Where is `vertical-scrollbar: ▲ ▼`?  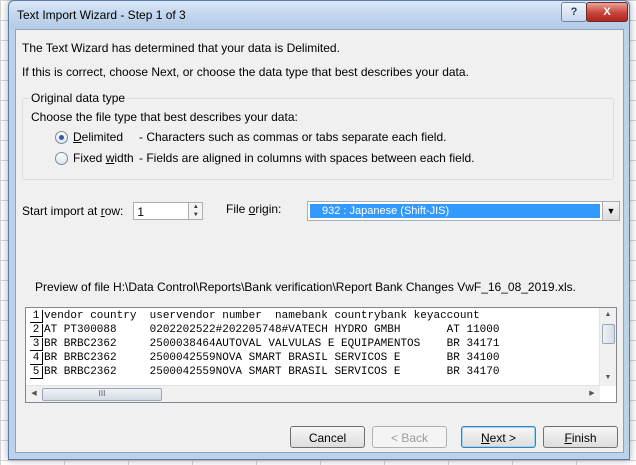 vertical-scrollbar: ▲ ▼ is located at coordinates (607, 347).